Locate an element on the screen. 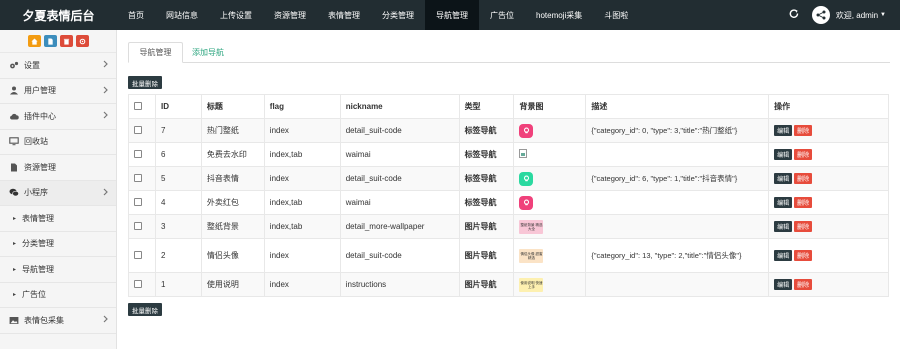 The height and width of the screenshot is (349, 900). trash-icon is located at coordinates (66, 41).